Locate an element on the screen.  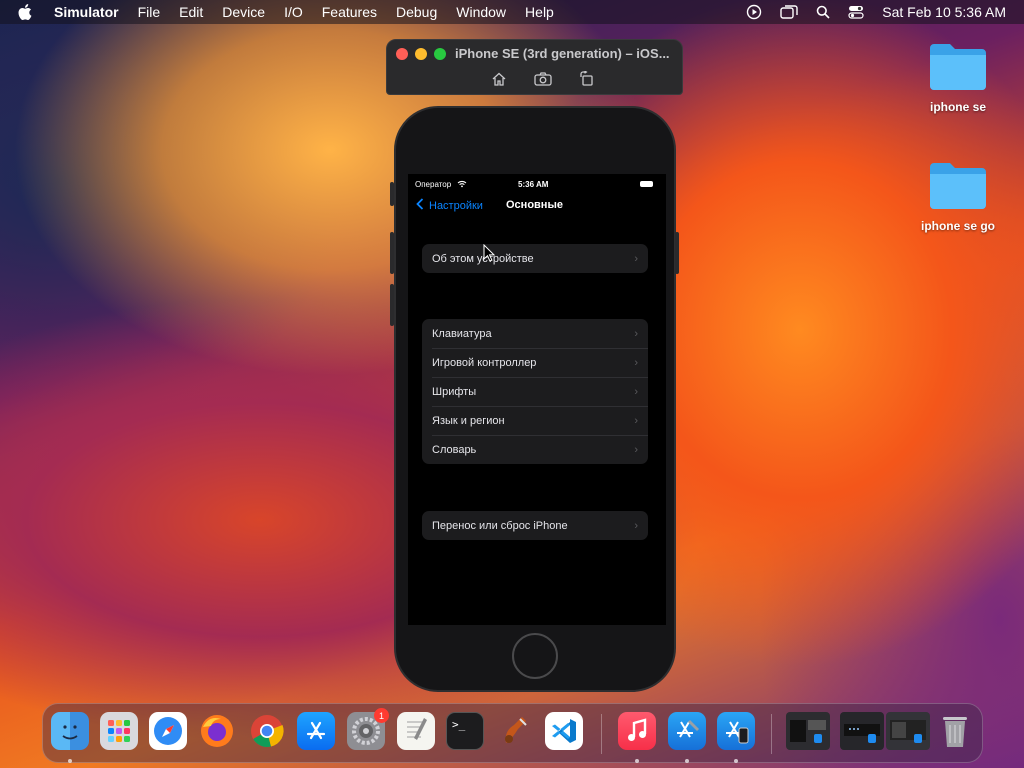
vscode-icon is located at coordinates (564, 731).